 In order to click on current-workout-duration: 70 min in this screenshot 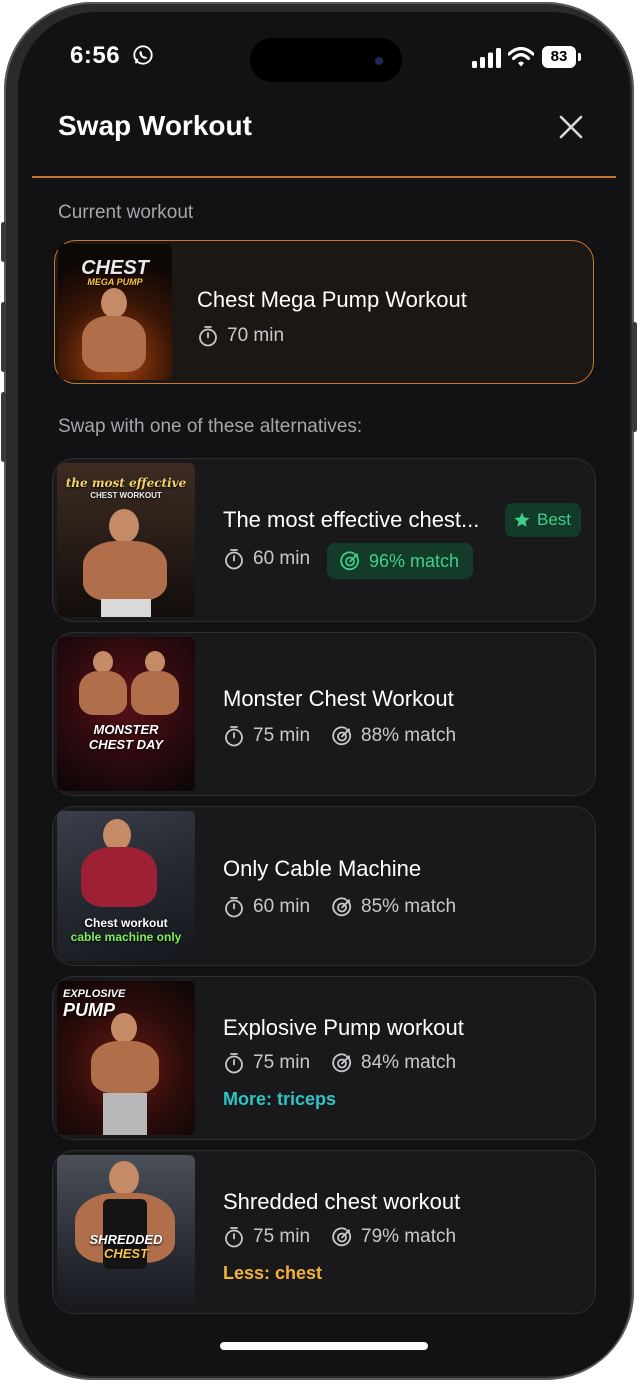, I will do `click(240, 336)`.